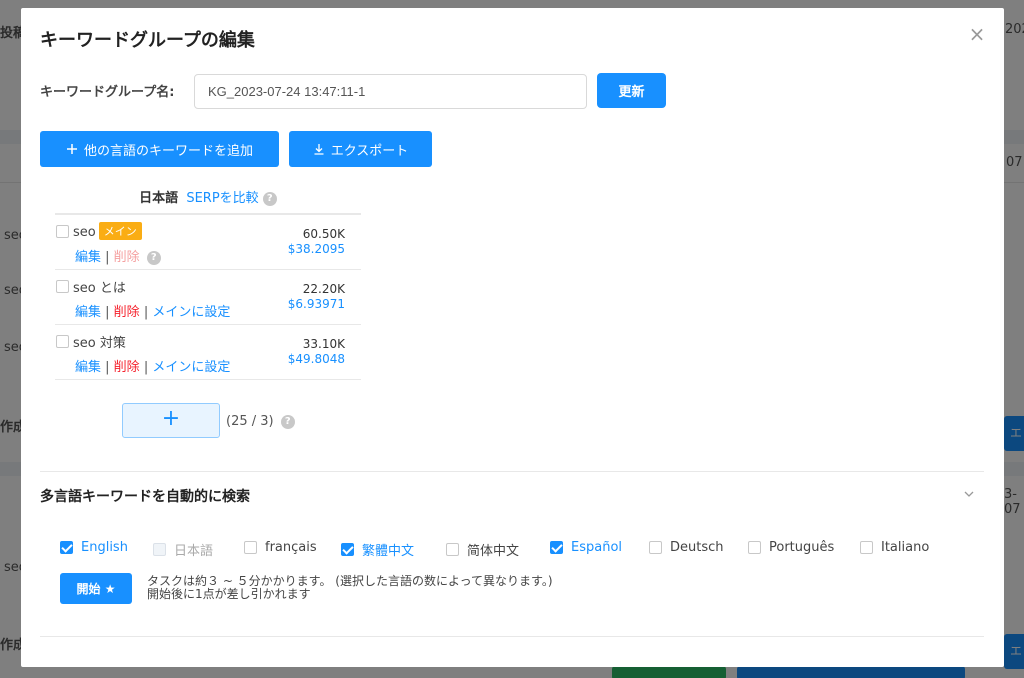 This screenshot has height=678, width=1024. Describe the element at coordinates (145, 496) in the screenshot. I see `auto-search-title: 多言語キーワードを自動的に検索` at that location.